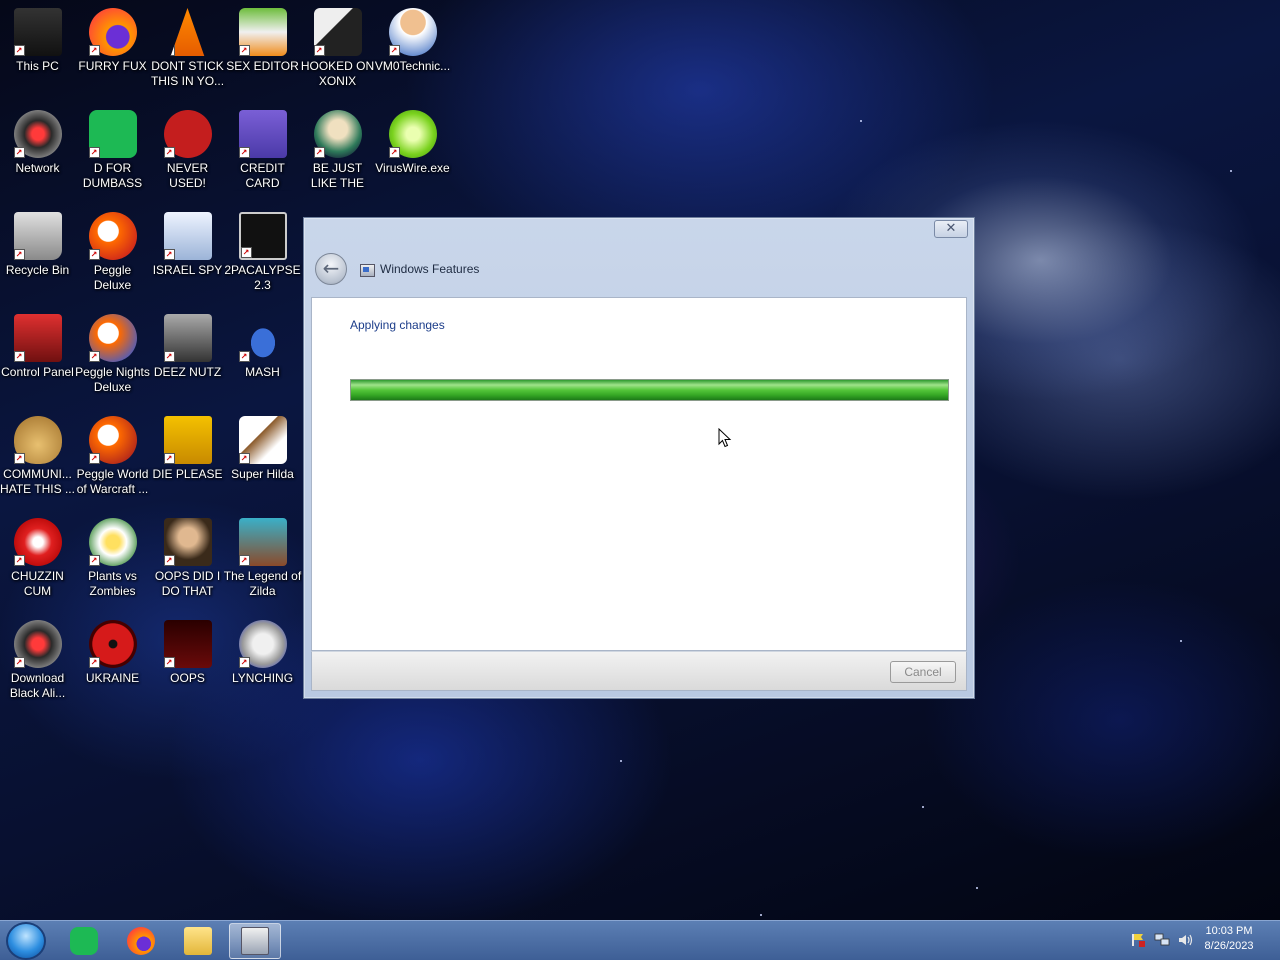 This screenshot has height=960, width=1280. Describe the element at coordinates (337, 73) in the screenshot. I see `desktop-icon-label: HOOKED ON XONIX` at that location.